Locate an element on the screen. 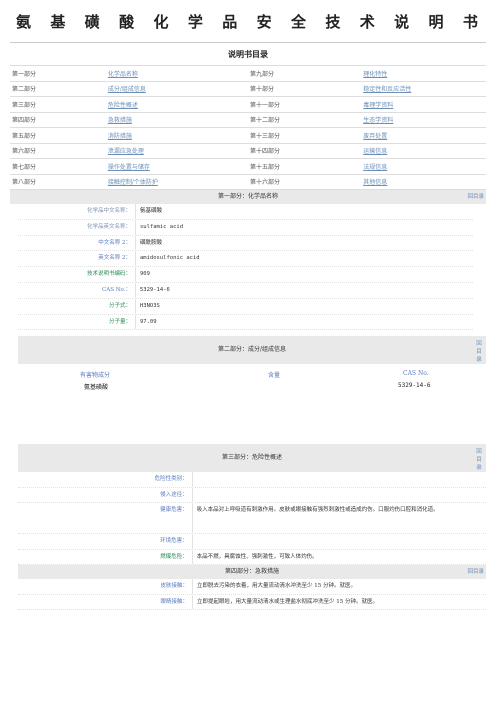  info-row: 分子量： 97.09 is located at coordinates (245, 322).